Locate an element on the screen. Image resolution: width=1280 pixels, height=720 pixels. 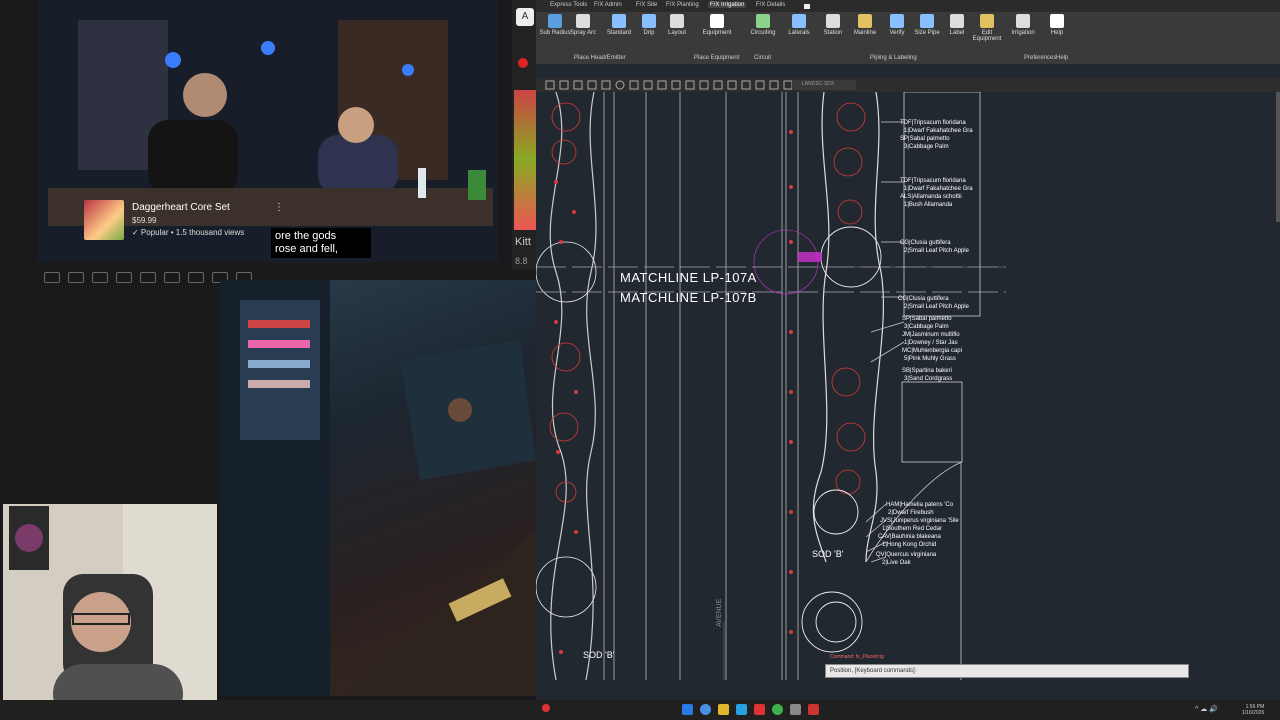
ribbon-button-verify: Verify is located at coordinates (897, 25).